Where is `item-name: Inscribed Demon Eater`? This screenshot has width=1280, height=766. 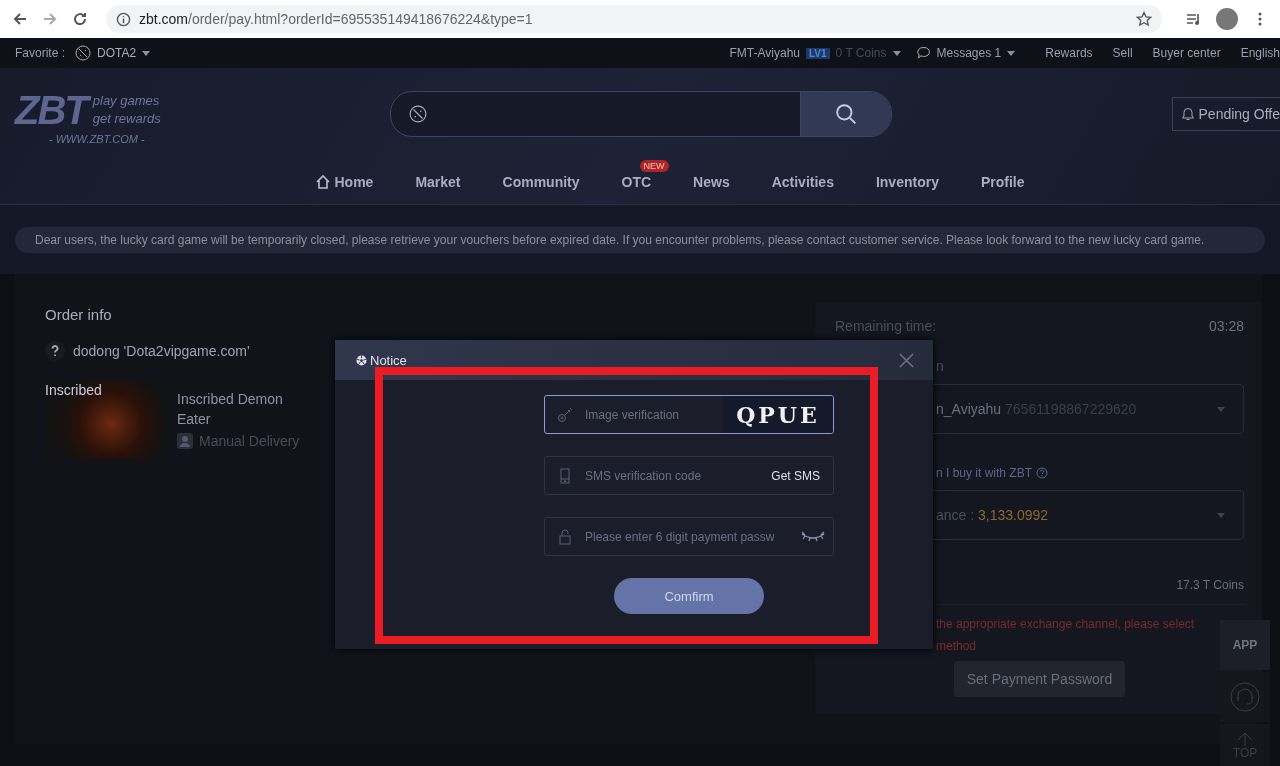
item-name: Inscribed Demon Eater is located at coordinates (230, 409).